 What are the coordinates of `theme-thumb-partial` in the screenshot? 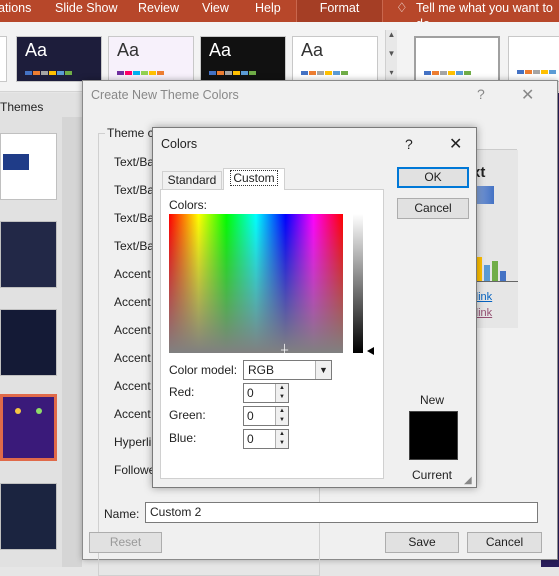 It's located at (3, 59).